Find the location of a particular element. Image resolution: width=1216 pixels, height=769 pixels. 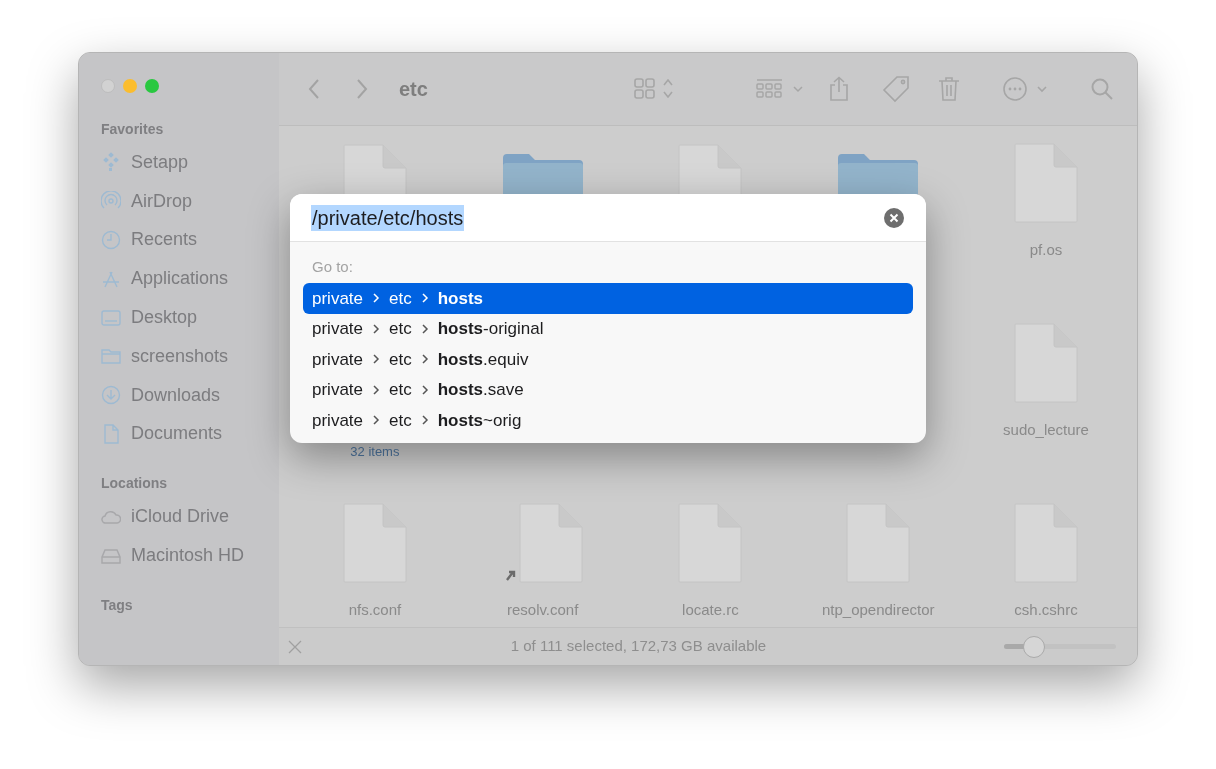

file-name: pf.os is located at coordinates (1046, 250).